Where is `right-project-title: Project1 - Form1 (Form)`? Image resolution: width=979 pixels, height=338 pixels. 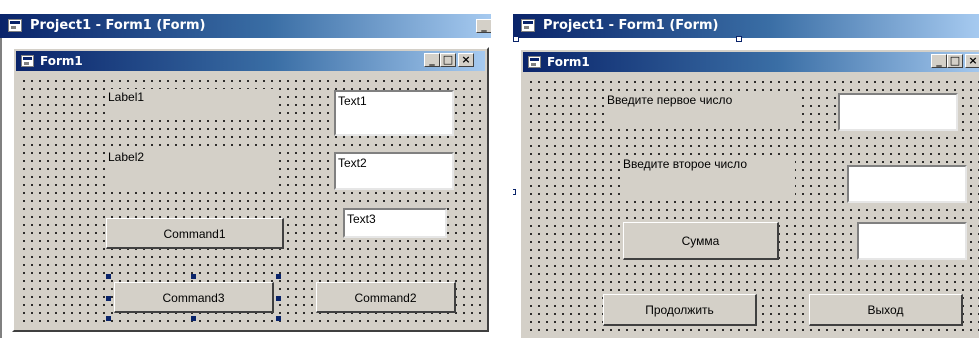
right-project-title: Project1 - Form1 (Form) is located at coordinates (631, 25).